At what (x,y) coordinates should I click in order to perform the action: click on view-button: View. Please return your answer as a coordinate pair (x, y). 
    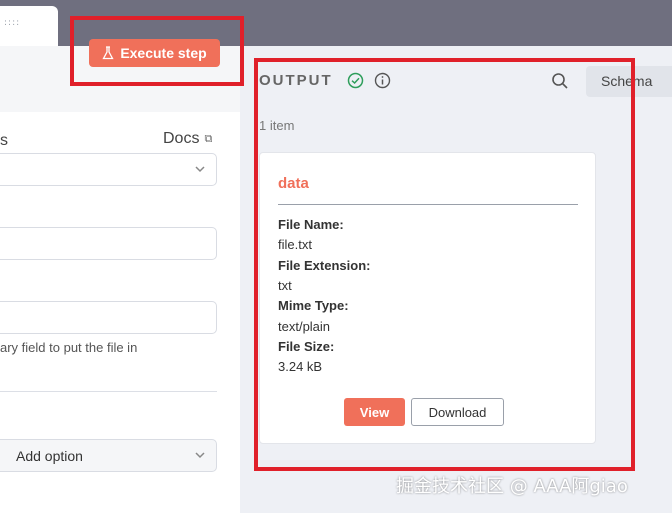
    Looking at the image, I should click on (374, 412).